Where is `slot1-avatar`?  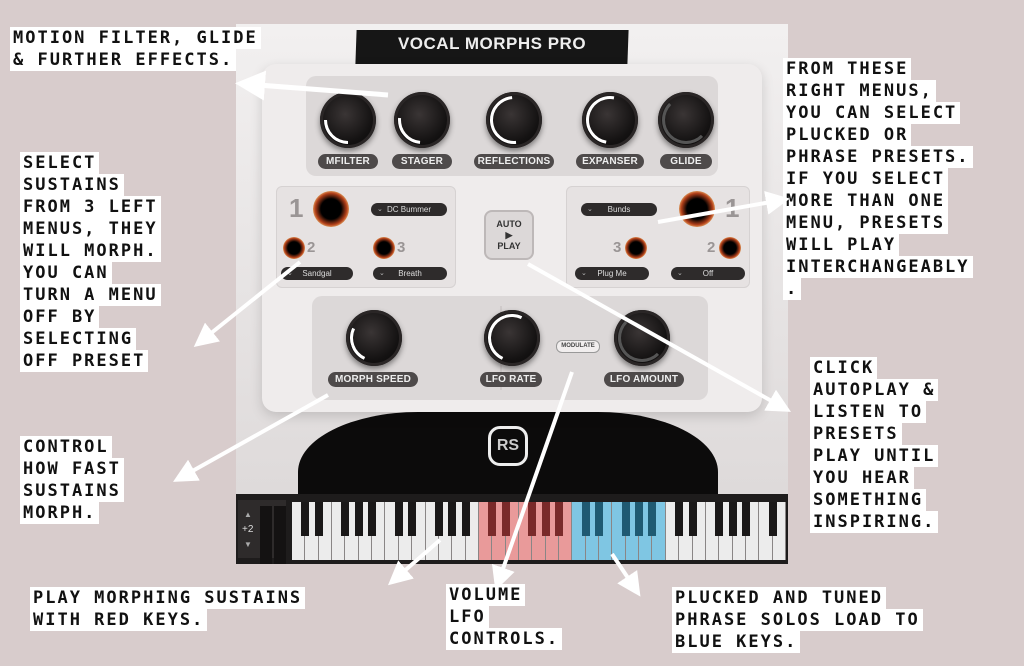
slot1-avatar is located at coordinates (331, 209).